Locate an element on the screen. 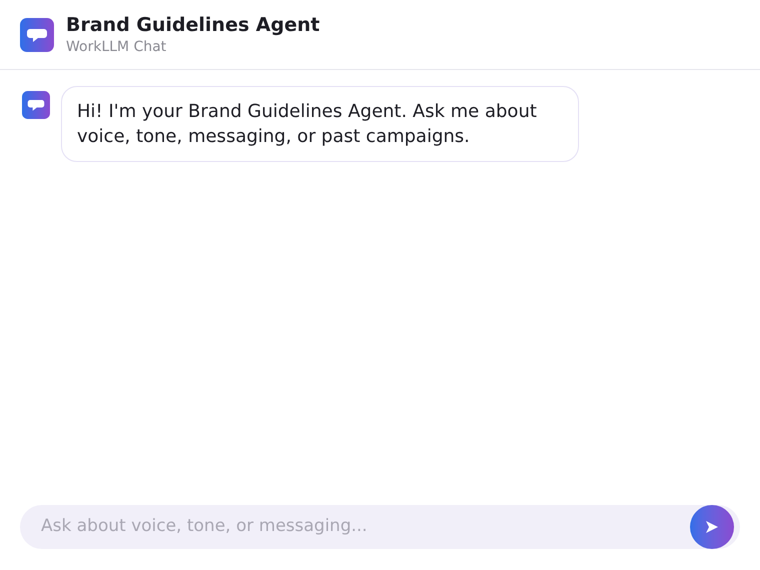 This screenshot has height=570, width=760. send-button is located at coordinates (712, 527).